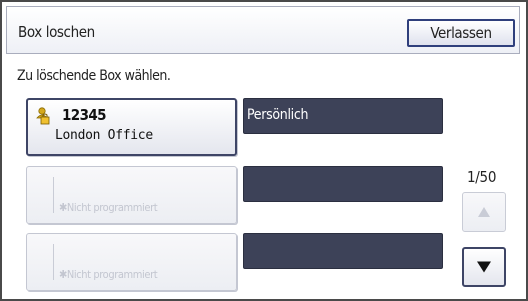 The height and width of the screenshot is (301, 528). I want to click on exit-button: Verlassen, so click(461, 33).